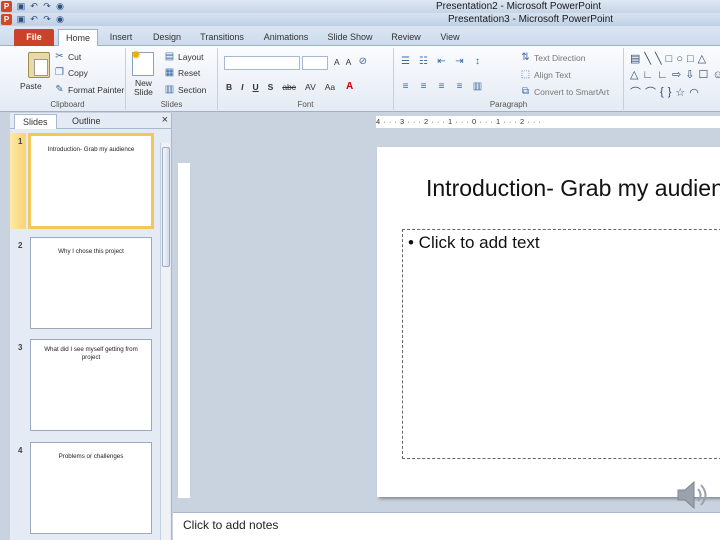  Describe the element at coordinates (337, 62) in the screenshot. I see `grow-font-button: A` at that location.